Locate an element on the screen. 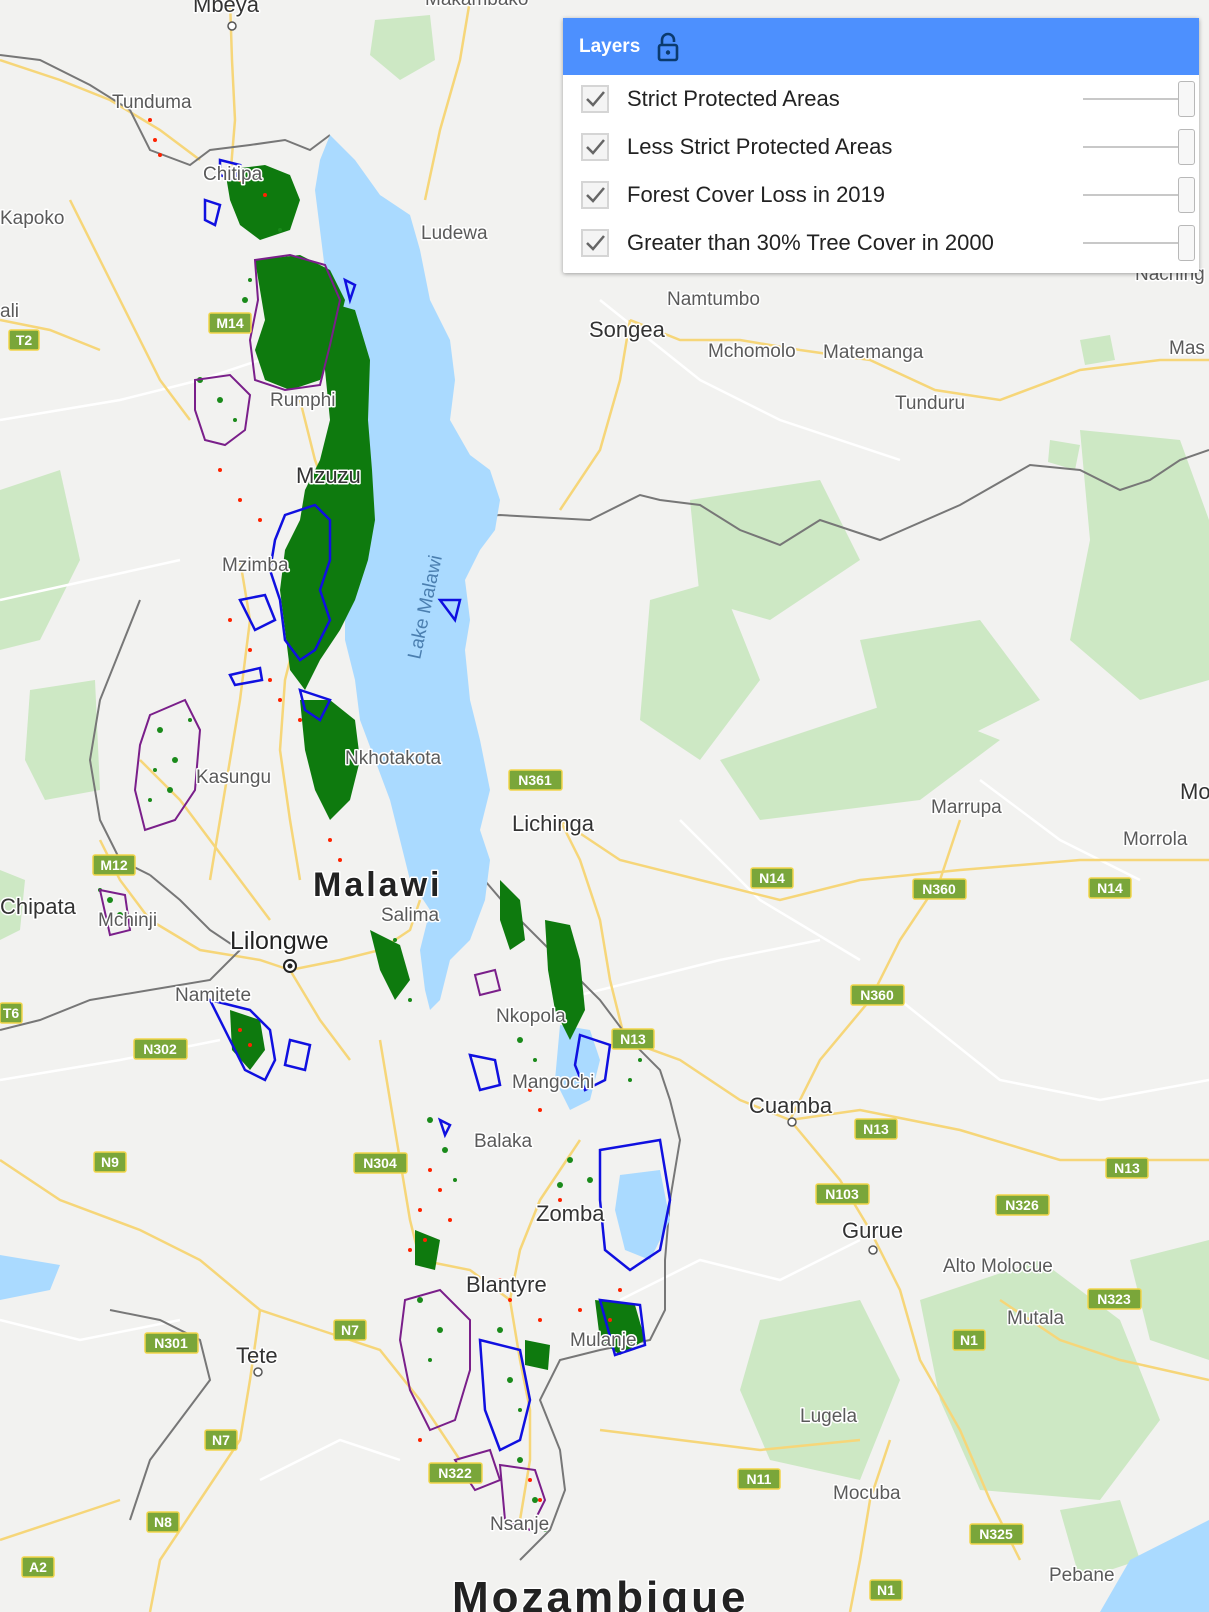 The image size is (1209, 1612). svg-text: N7 is located at coordinates (350, 1330).